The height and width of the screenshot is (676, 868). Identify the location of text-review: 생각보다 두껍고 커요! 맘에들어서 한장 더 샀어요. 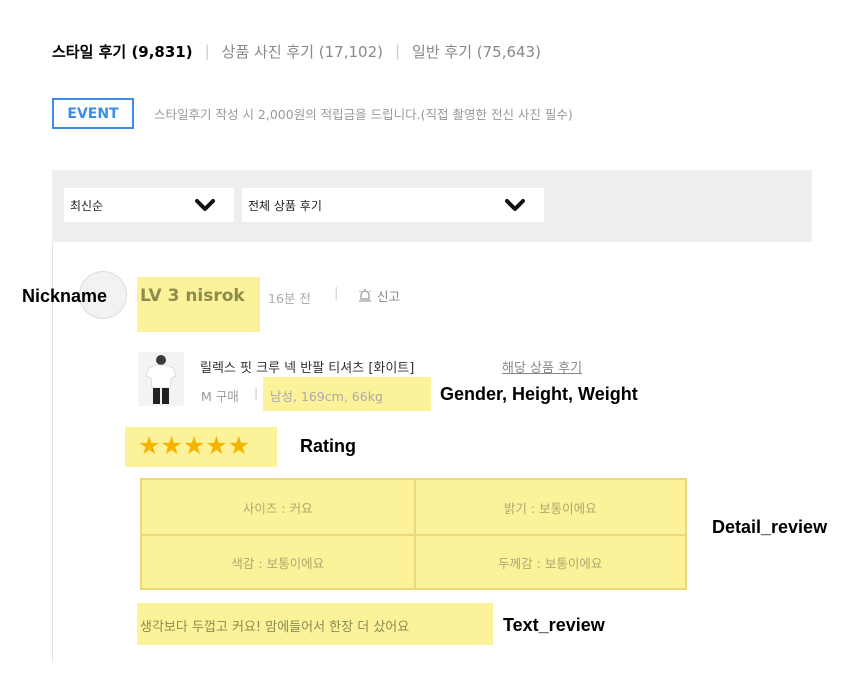
(275, 627).